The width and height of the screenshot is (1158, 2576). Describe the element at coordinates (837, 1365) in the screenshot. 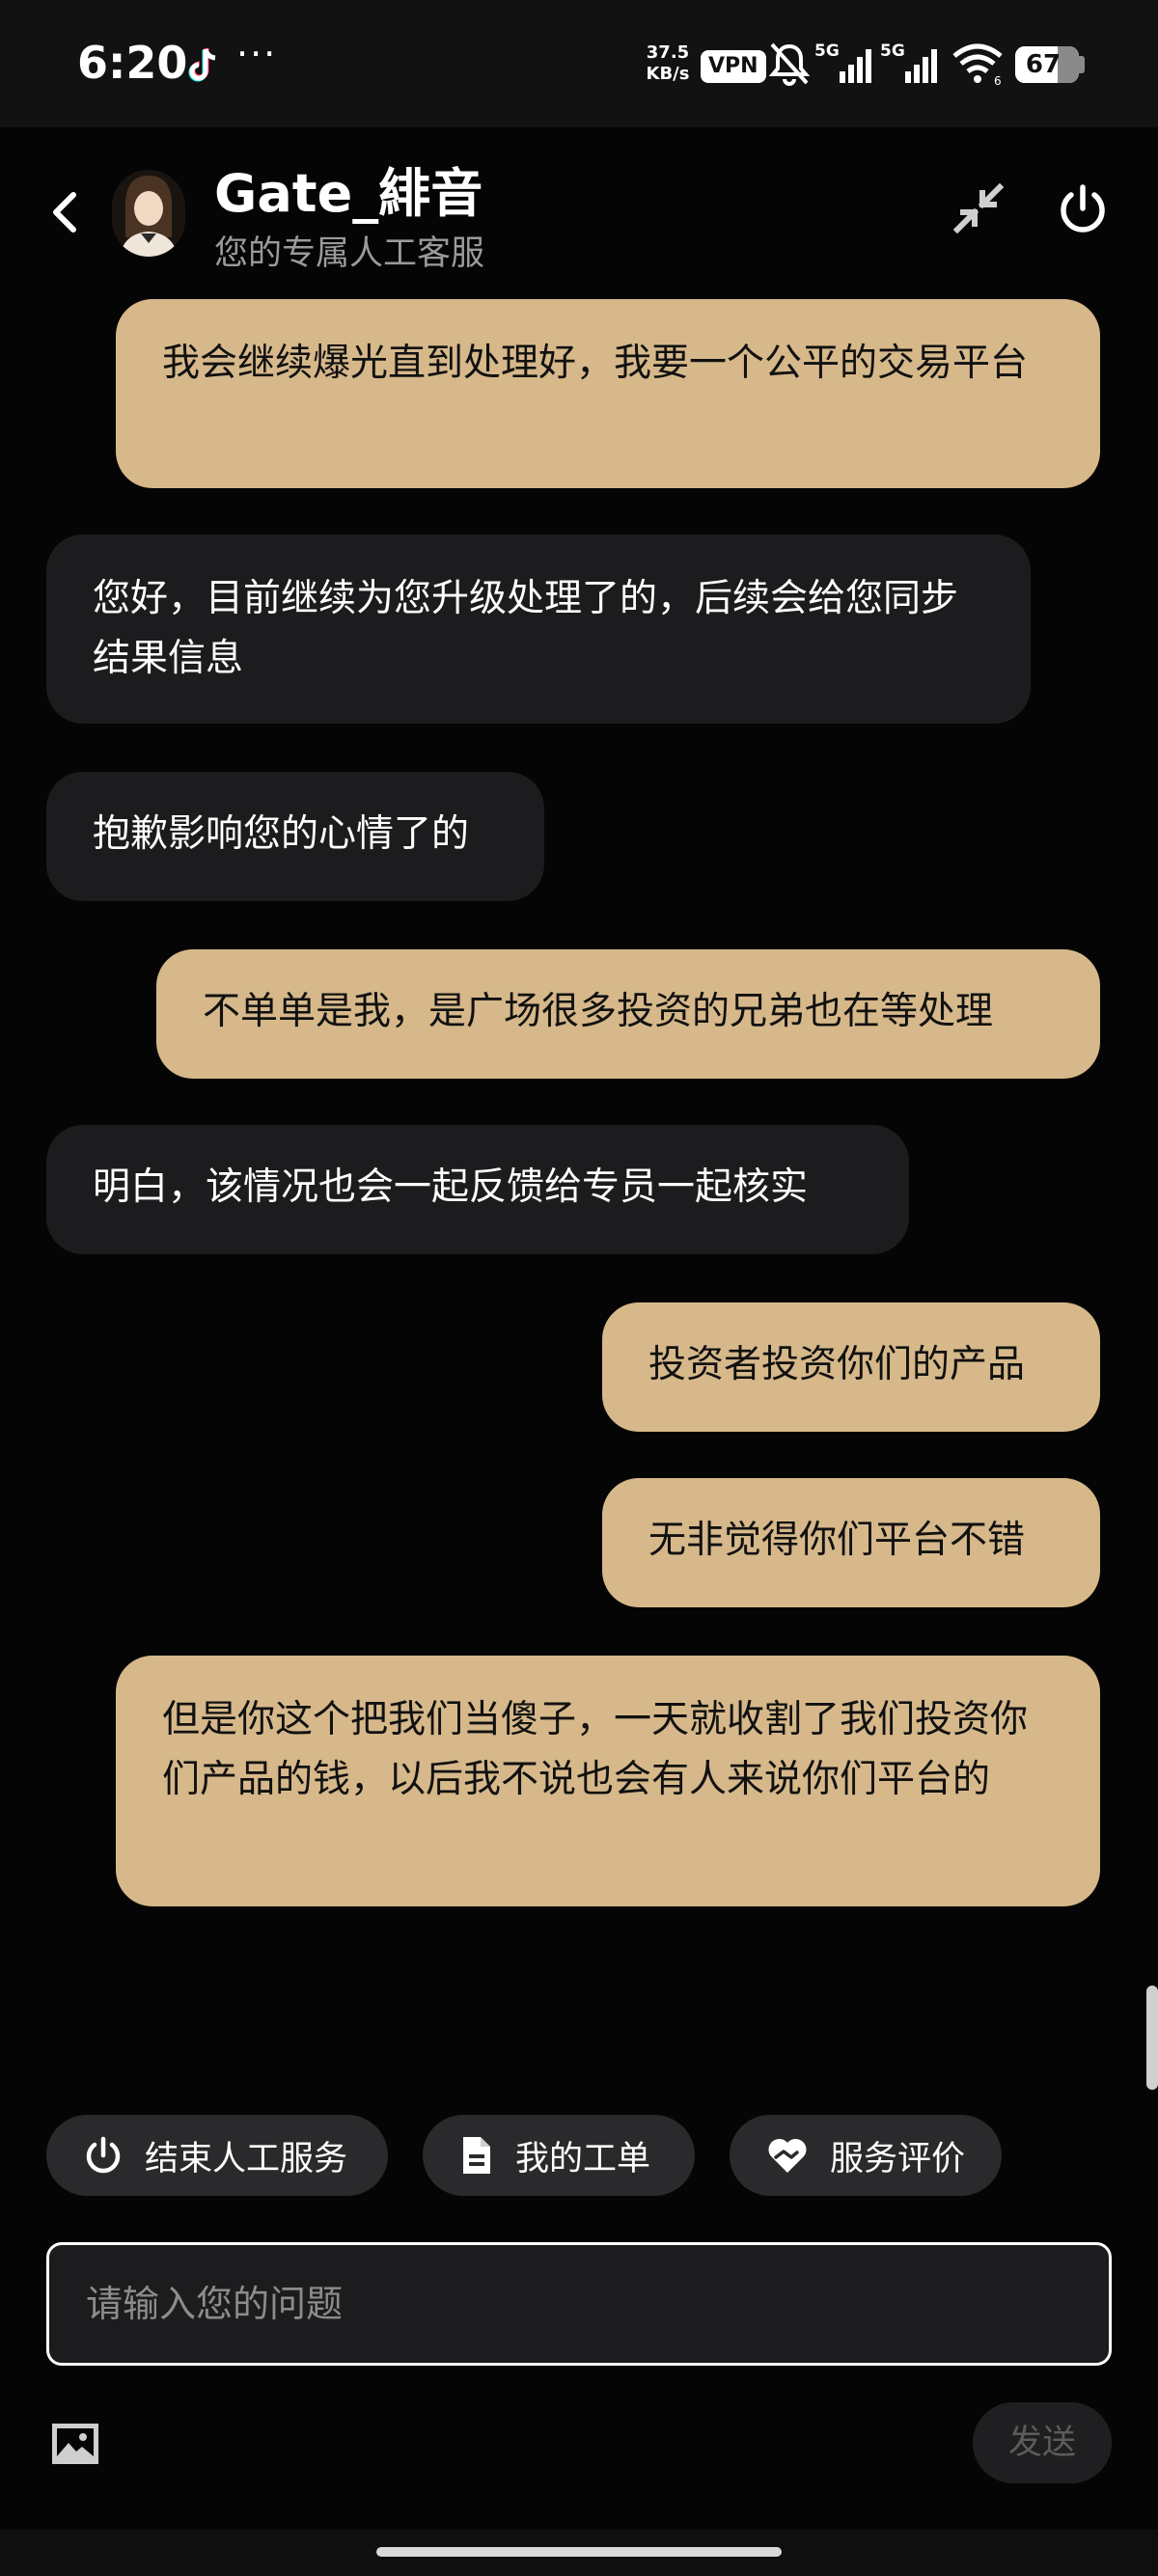

I see `message-text: 投资者投资你们的产品` at that location.